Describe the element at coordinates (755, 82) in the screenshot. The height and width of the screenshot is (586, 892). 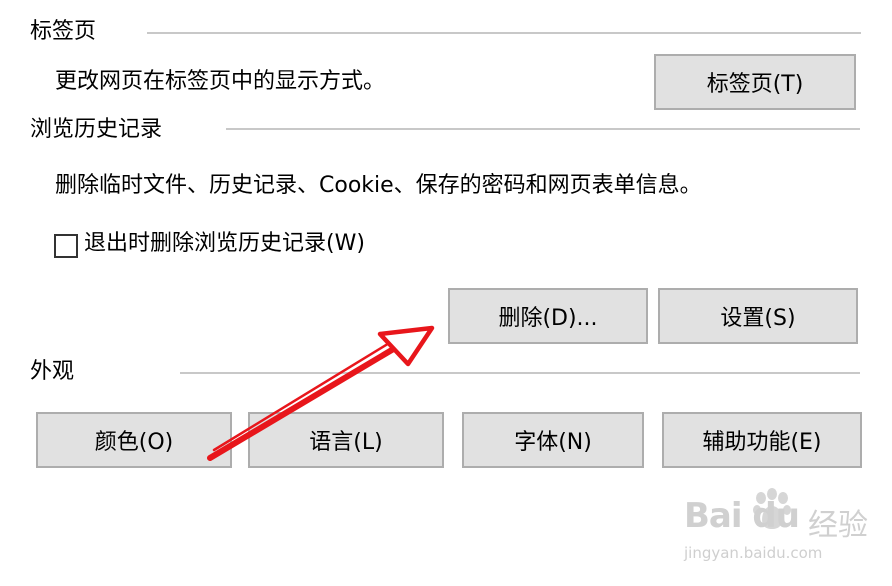
I see `tabs-button: 标签页(T)` at that location.